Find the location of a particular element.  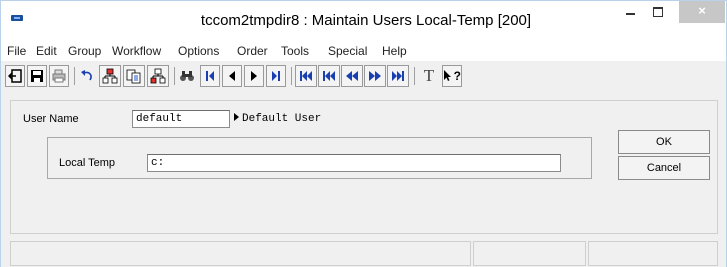

copy-record-button is located at coordinates (134, 76).